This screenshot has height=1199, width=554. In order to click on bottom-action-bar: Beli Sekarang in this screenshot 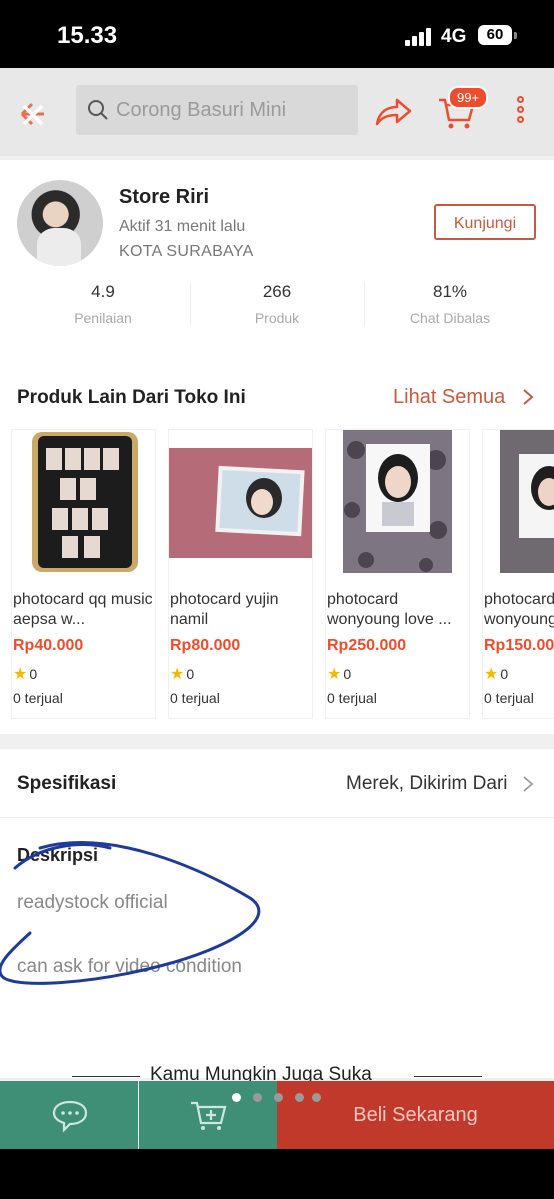, I will do `click(277, 1115)`.